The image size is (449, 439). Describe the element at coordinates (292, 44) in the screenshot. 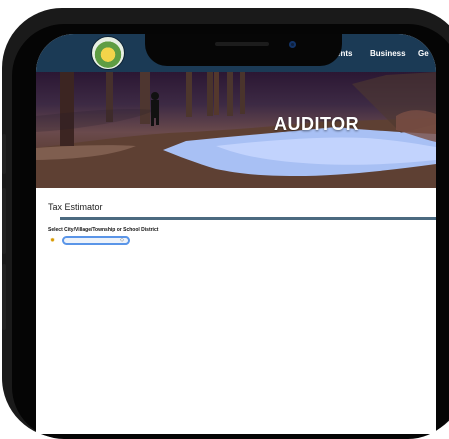

I see `front-camera` at that location.